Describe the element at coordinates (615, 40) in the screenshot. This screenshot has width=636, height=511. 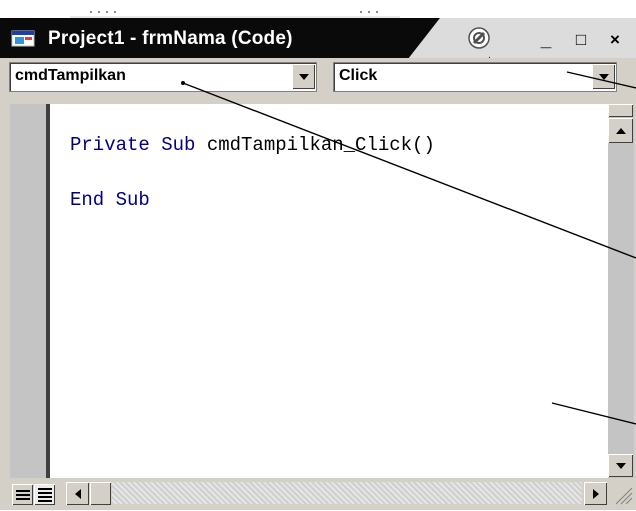
I see `close-button: ×` at that location.